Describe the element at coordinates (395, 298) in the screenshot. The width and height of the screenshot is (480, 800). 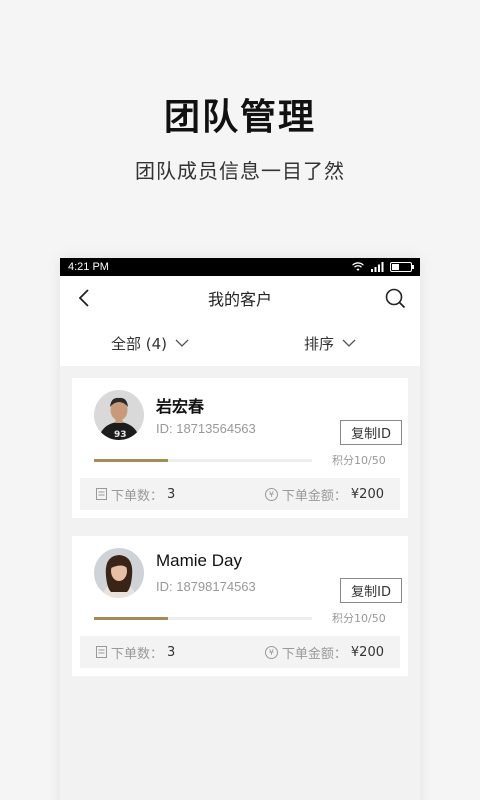
I see `search-icon` at that location.